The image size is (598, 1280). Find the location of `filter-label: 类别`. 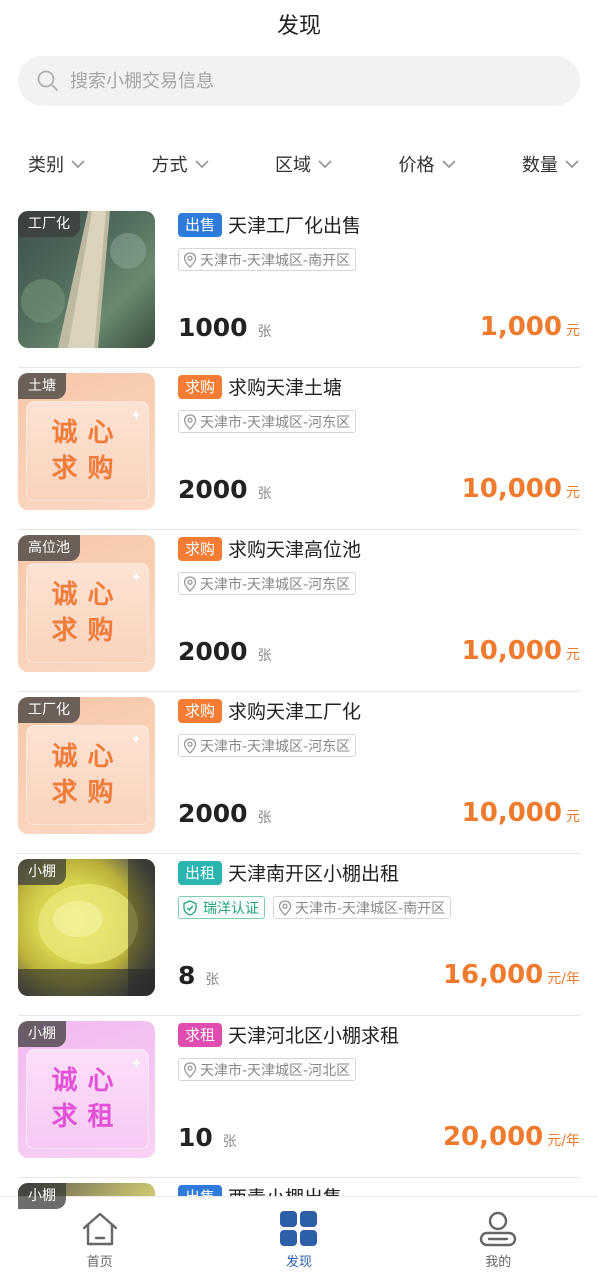

filter-label: 类别 is located at coordinates (46, 165).